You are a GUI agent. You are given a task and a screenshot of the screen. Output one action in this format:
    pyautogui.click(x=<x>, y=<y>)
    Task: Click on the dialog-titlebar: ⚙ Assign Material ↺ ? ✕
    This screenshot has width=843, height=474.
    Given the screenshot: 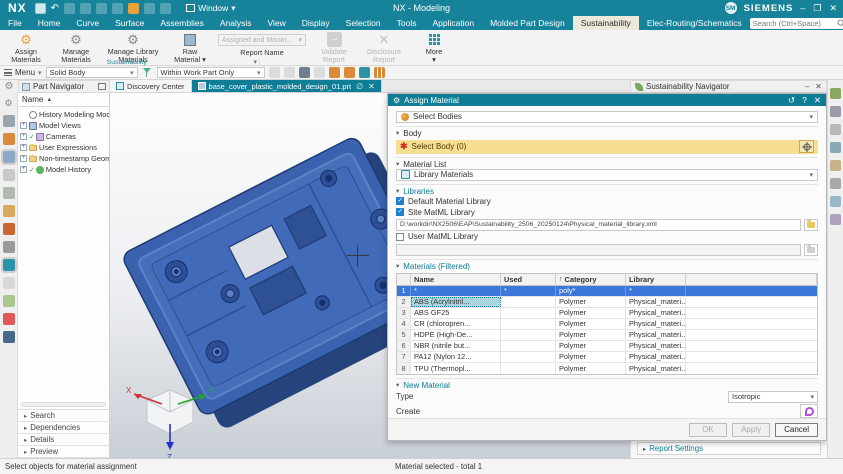 What is the action you would take?
    pyautogui.click(x=607, y=100)
    